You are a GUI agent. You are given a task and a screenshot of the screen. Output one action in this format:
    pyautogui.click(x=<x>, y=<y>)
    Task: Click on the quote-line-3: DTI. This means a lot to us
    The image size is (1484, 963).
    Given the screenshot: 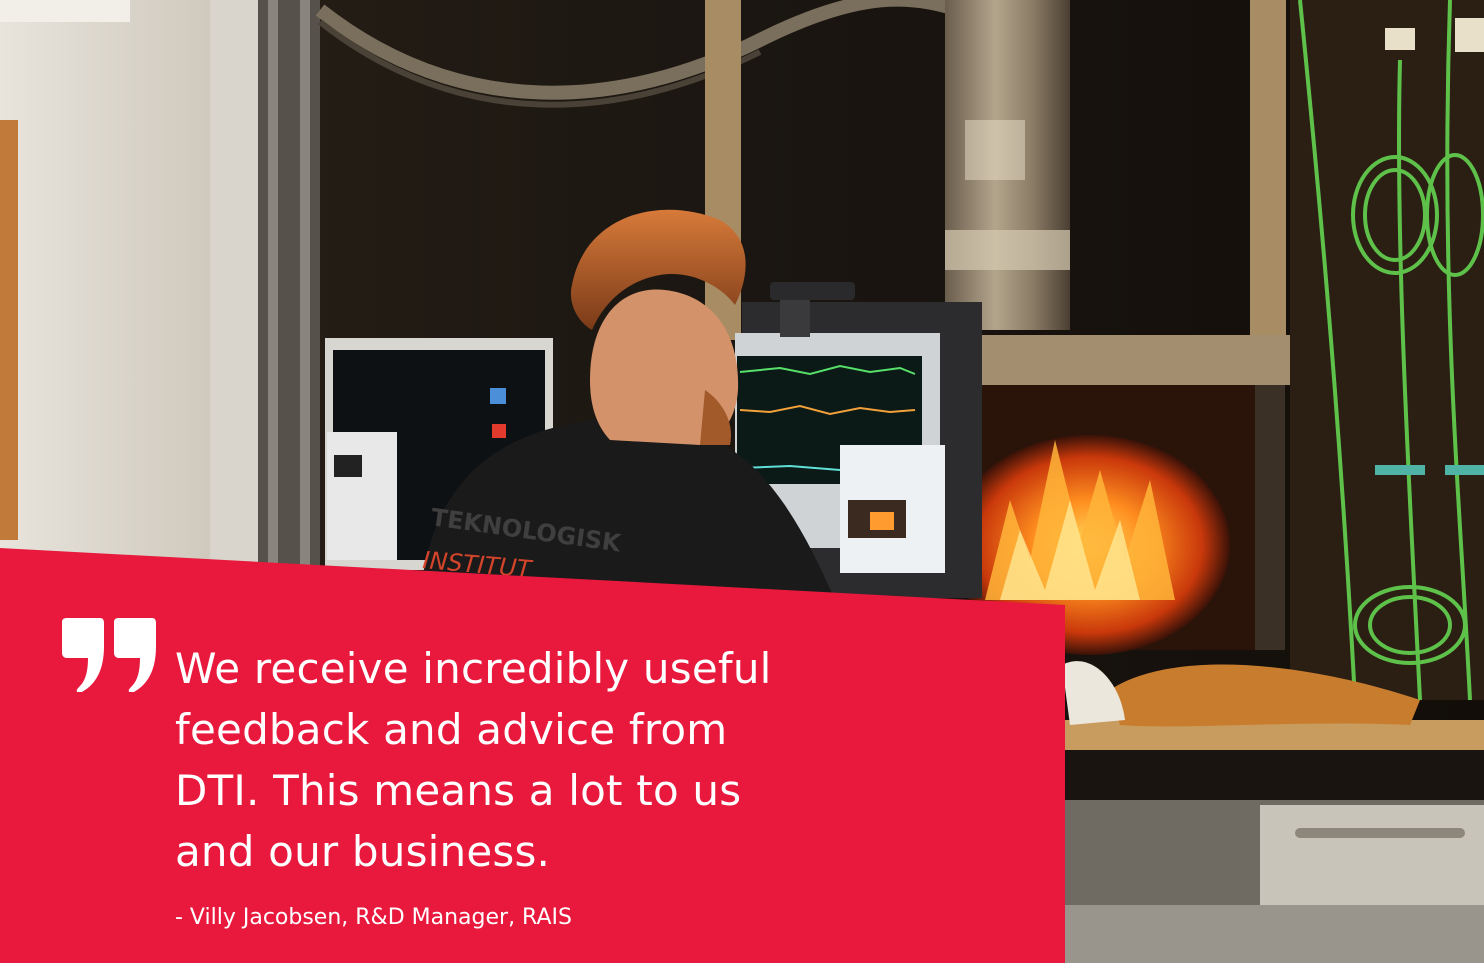 What is the action you would take?
    pyautogui.click(x=458, y=790)
    